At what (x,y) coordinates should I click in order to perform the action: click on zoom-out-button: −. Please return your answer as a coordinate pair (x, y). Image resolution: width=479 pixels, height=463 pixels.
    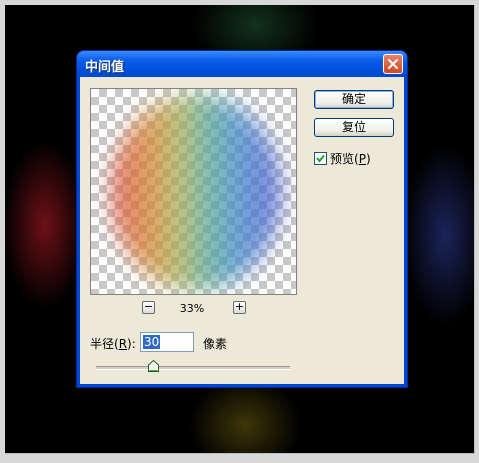
    Looking at the image, I should click on (148, 307).